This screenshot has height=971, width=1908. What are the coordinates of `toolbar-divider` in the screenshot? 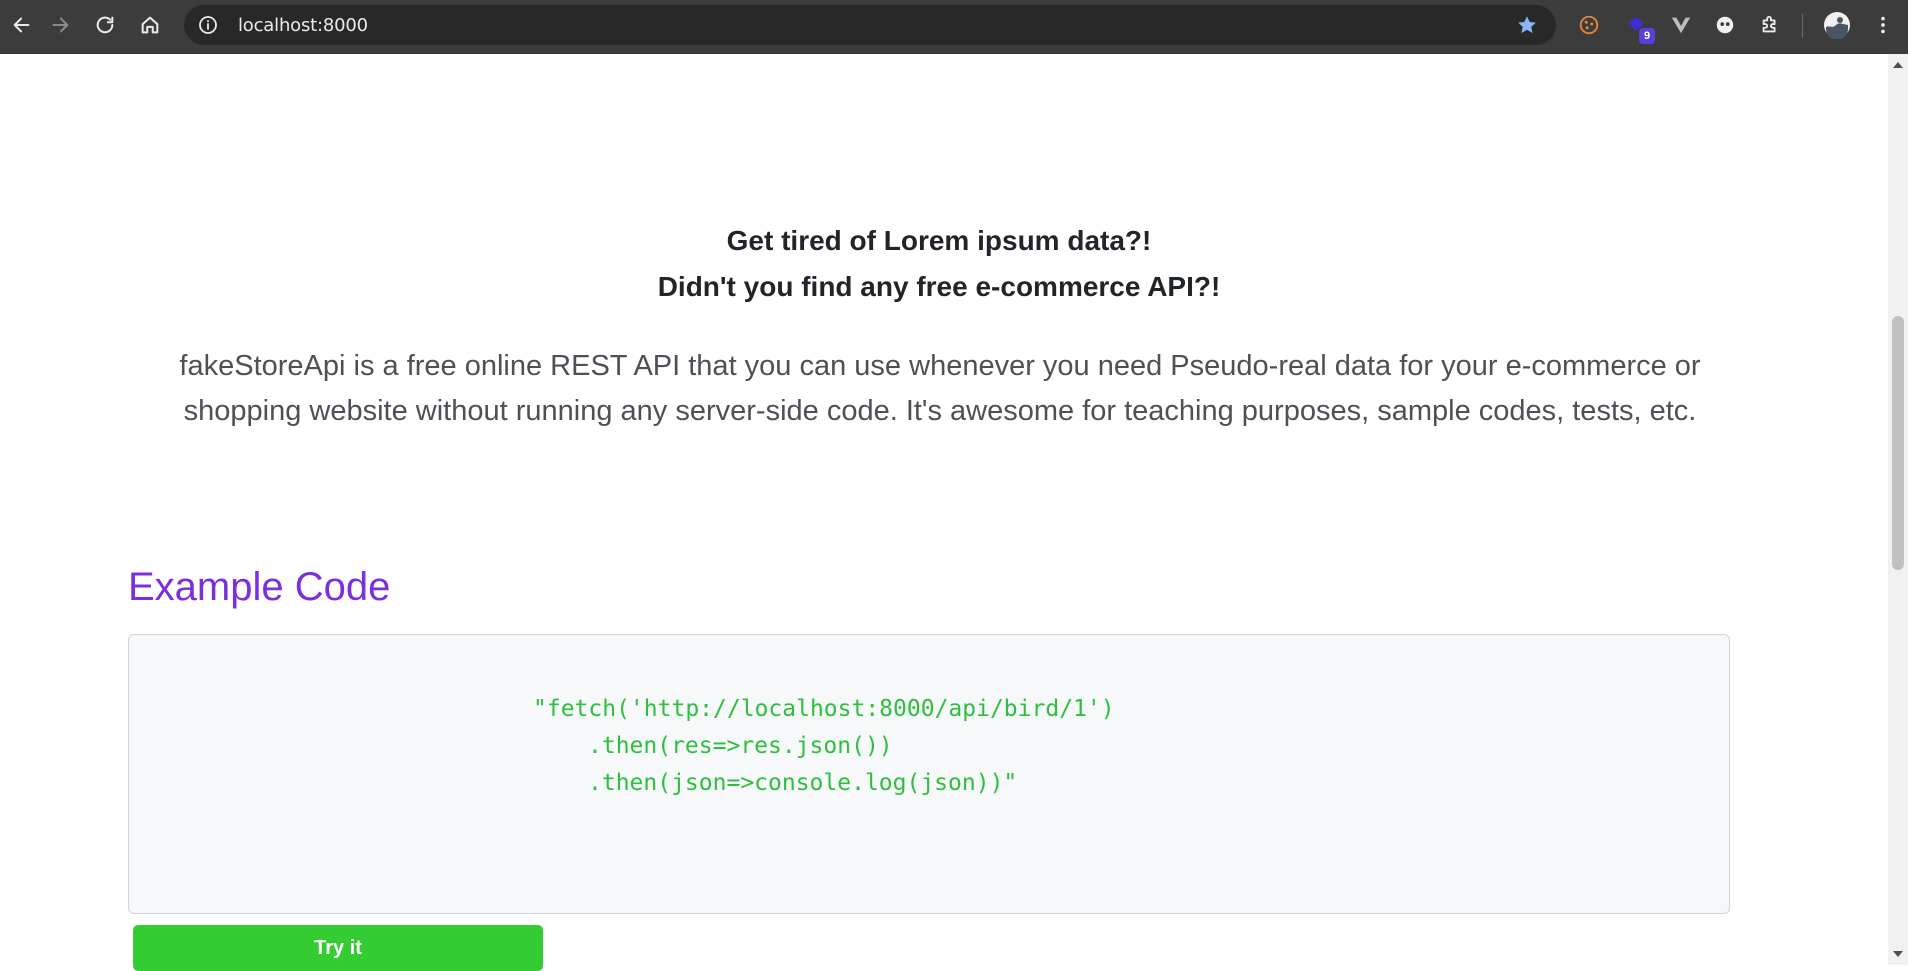 It's located at (1802, 26).